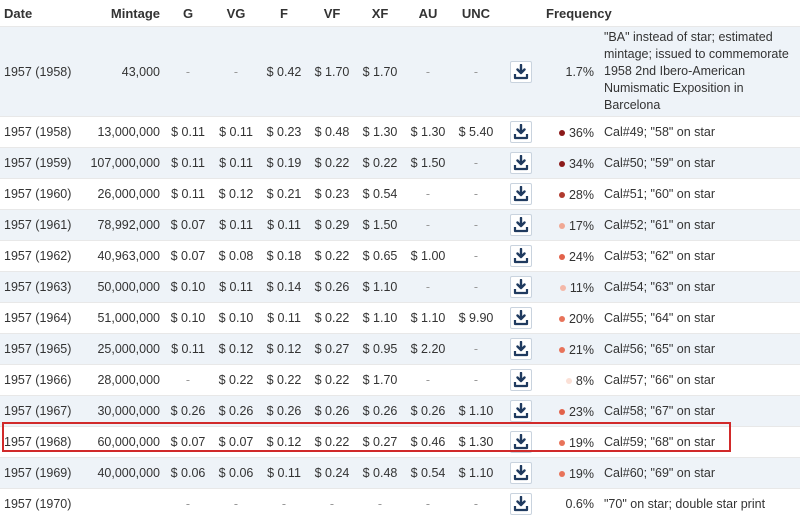 The height and width of the screenshot is (519, 800). What do you see at coordinates (570, 225) in the screenshot?
I see `frequency-cell: 17%` at bounding box center [570, 225].